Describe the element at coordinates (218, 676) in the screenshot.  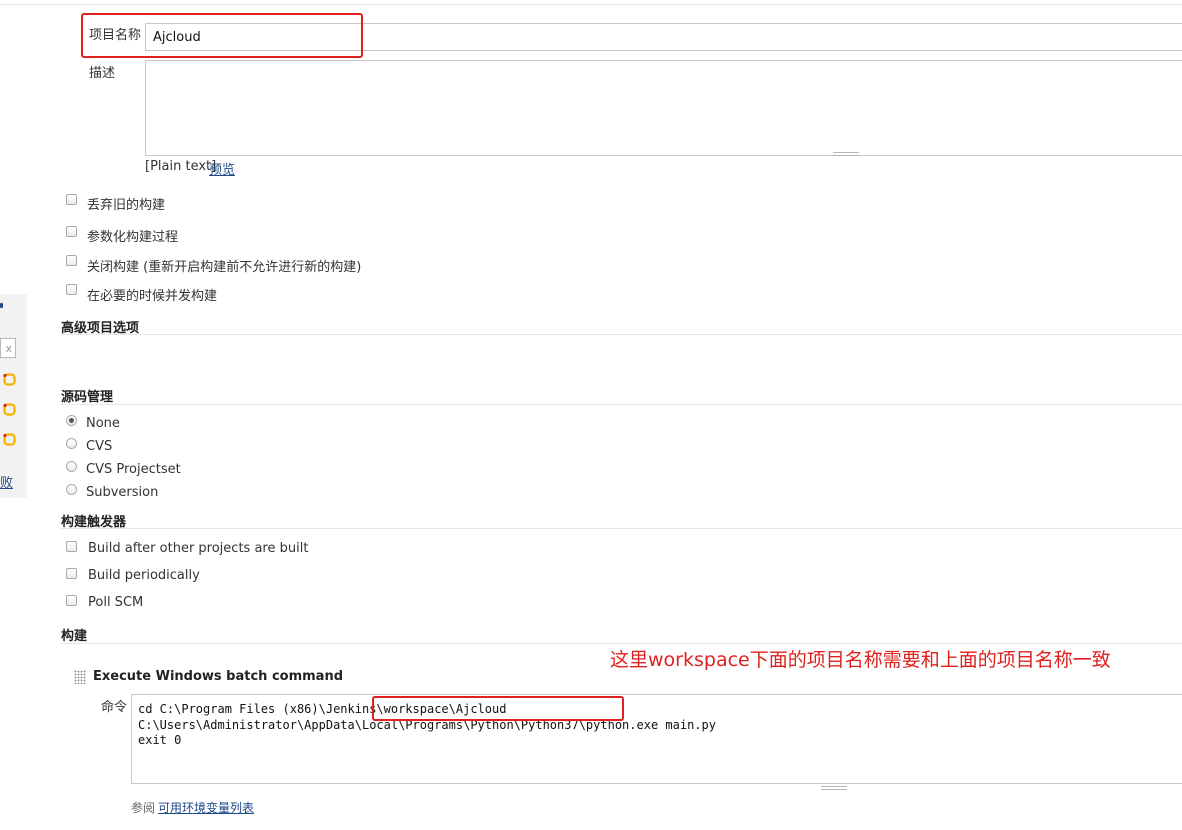
I see `build-step-title: Execute Windows batch command` at that location.